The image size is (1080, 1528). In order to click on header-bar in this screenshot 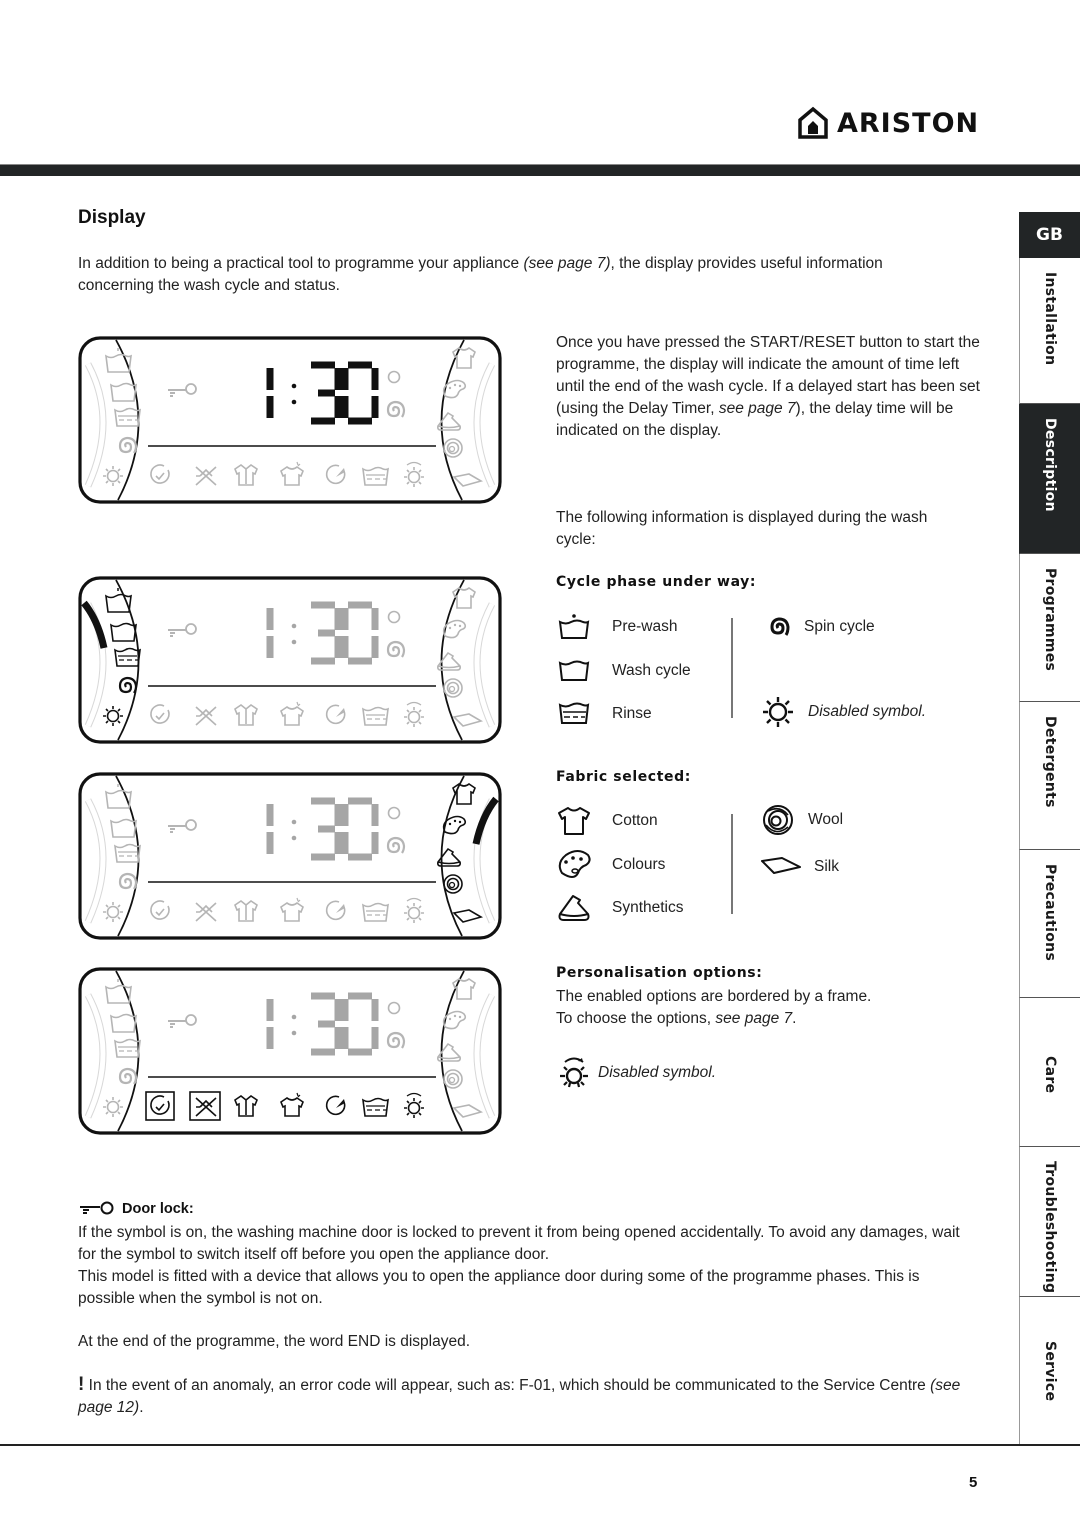, I will do `click(540, 170)`.